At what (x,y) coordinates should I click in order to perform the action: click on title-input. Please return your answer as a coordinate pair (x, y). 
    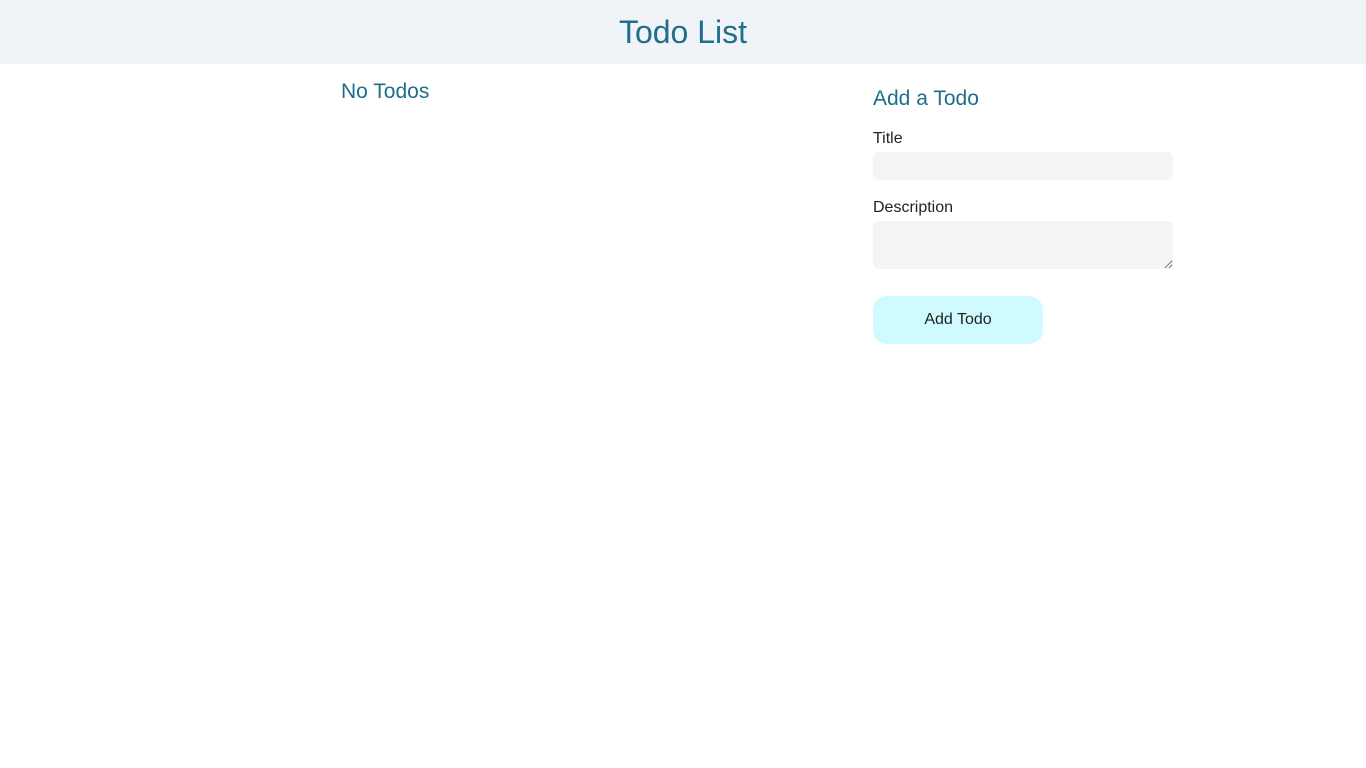
    Looking at the image, I should click on (1023, 166).